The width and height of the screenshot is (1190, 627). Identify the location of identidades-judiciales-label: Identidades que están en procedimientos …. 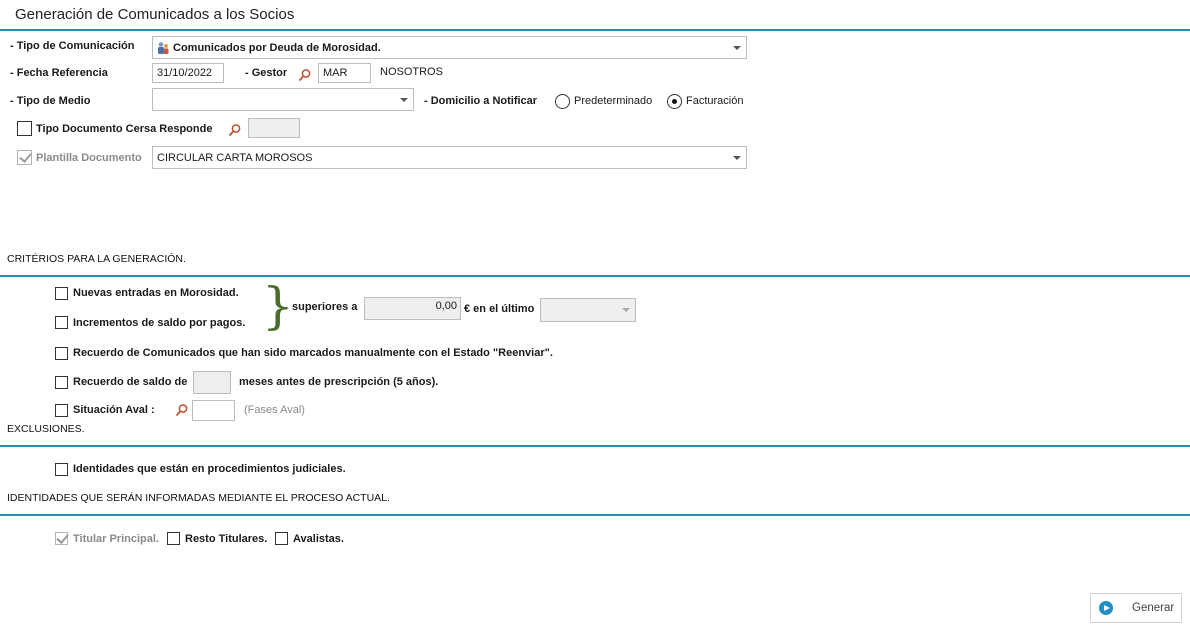
(209, 469).